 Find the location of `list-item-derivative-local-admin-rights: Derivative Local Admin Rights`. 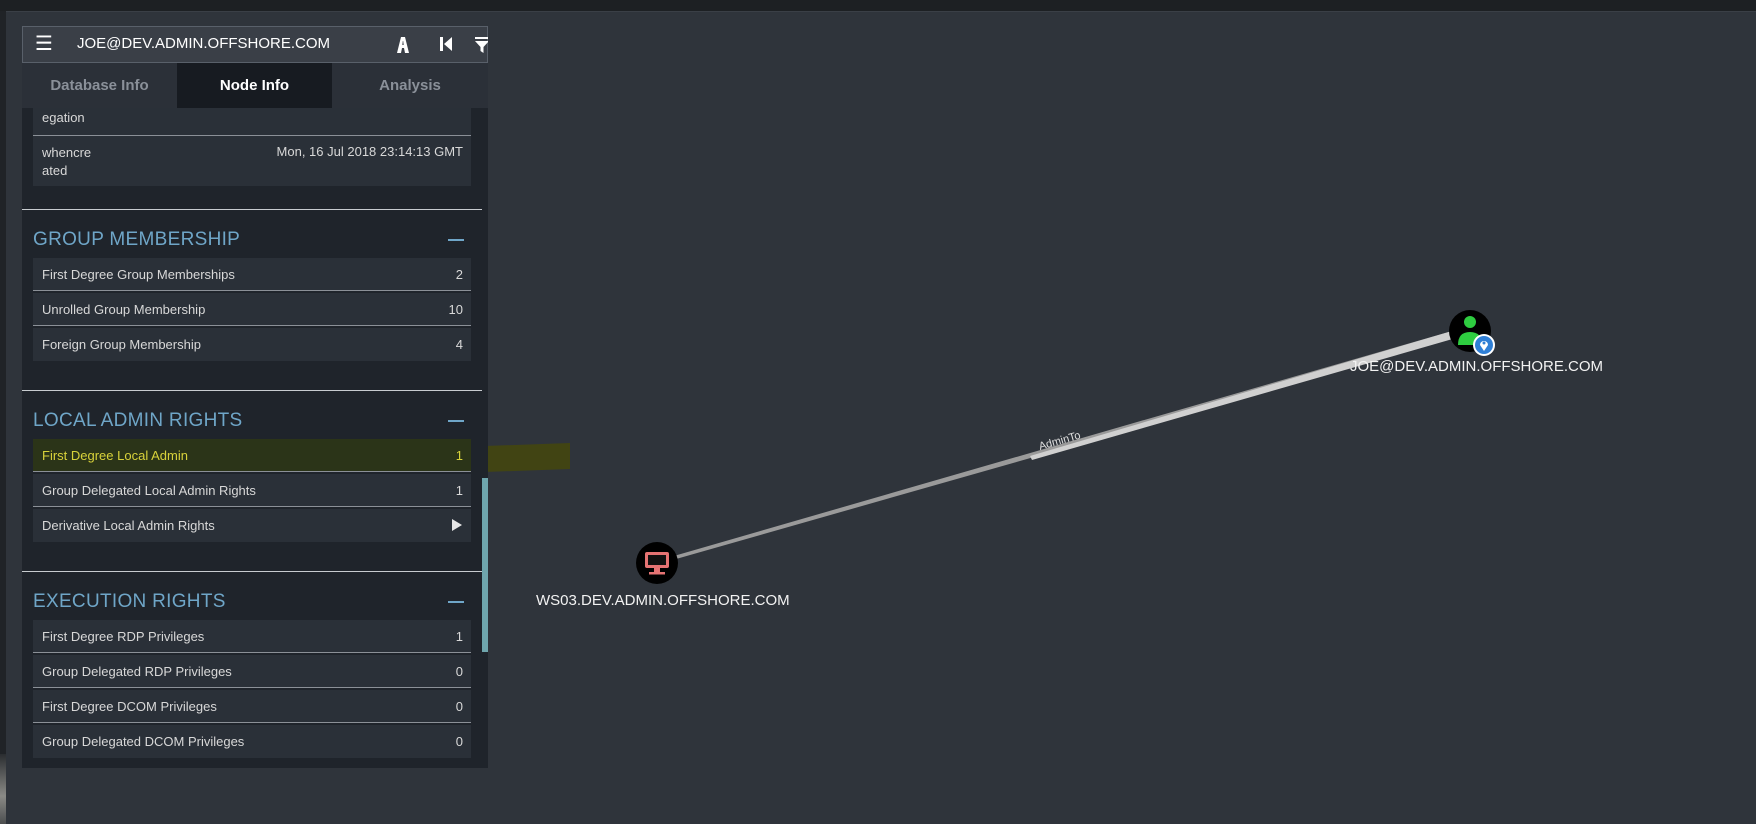

list-item-derivative-local-admin-rights: Derivative Local Admin Rights is located at coordinates (252, 525).